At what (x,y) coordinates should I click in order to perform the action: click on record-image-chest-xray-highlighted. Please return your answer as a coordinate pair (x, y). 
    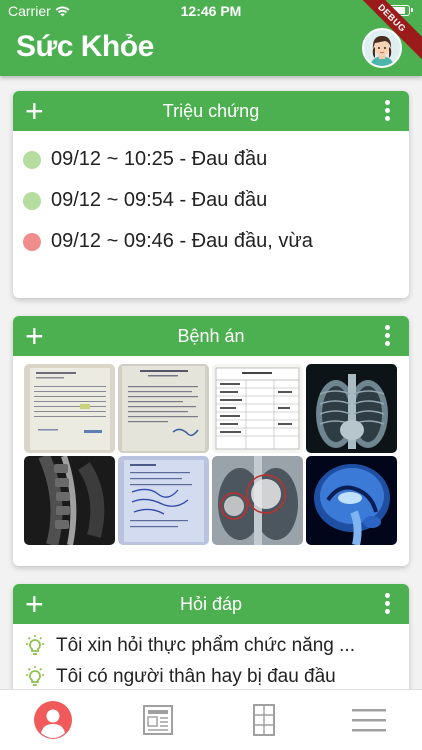
    Looking at the image, I should click on (257, 500).